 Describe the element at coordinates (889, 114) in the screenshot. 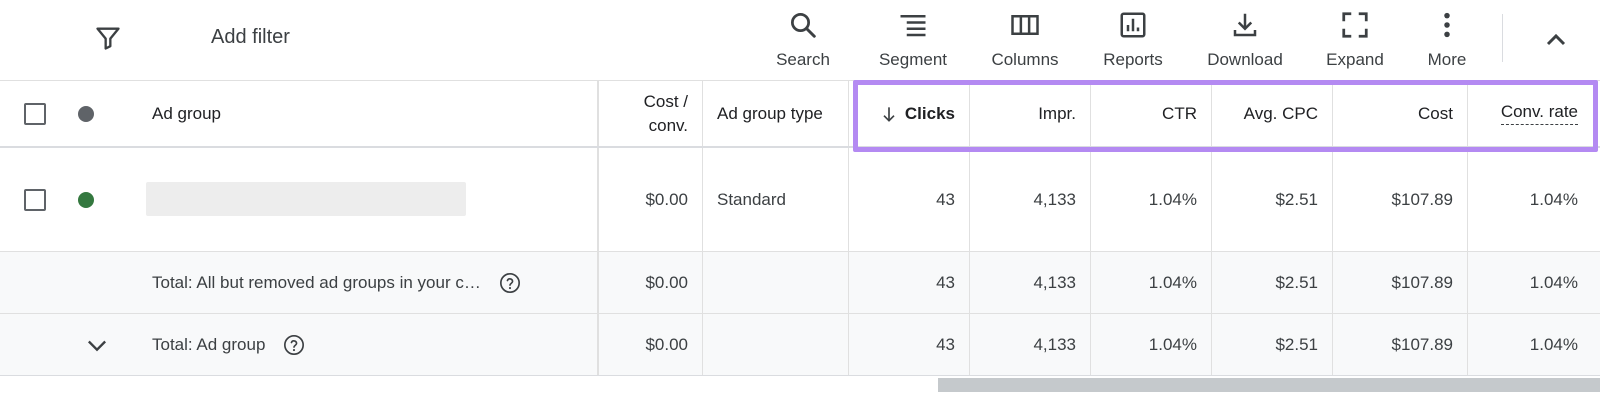

I see `arrow-down-icon` at that location.